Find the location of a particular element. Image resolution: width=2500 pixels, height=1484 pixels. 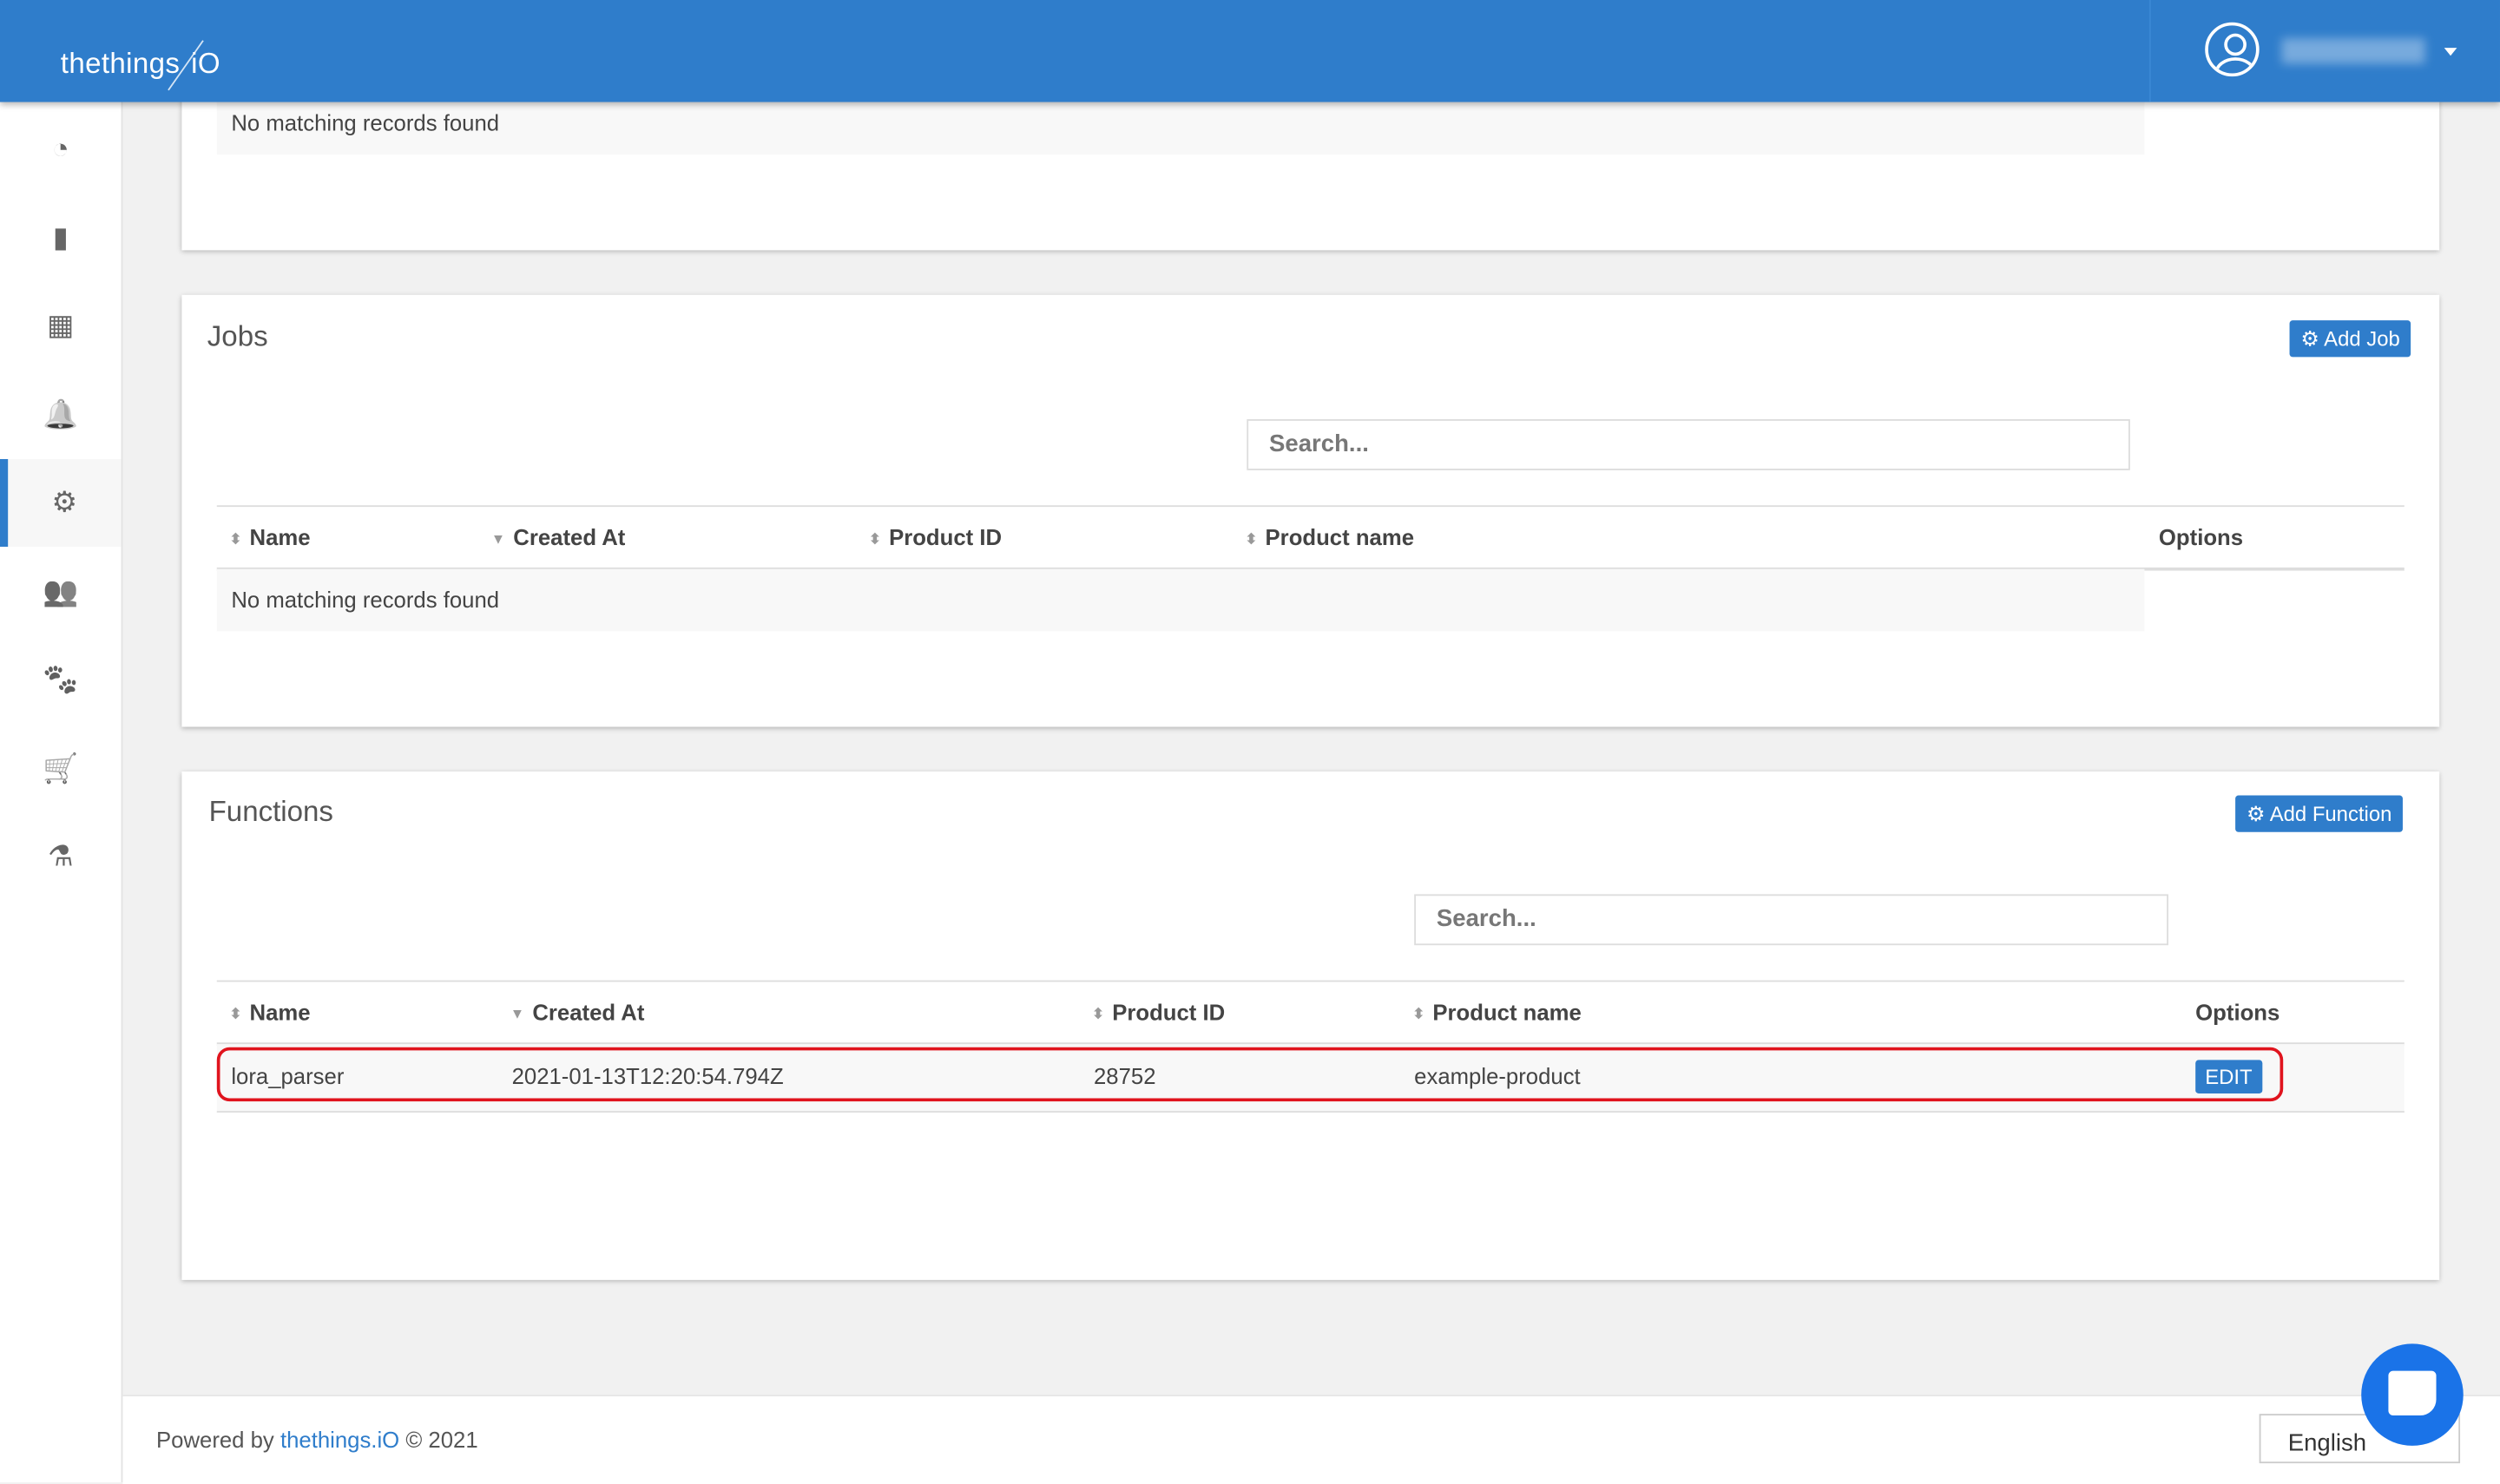

chevron-down-icon is located at coordinates (2450, 52).